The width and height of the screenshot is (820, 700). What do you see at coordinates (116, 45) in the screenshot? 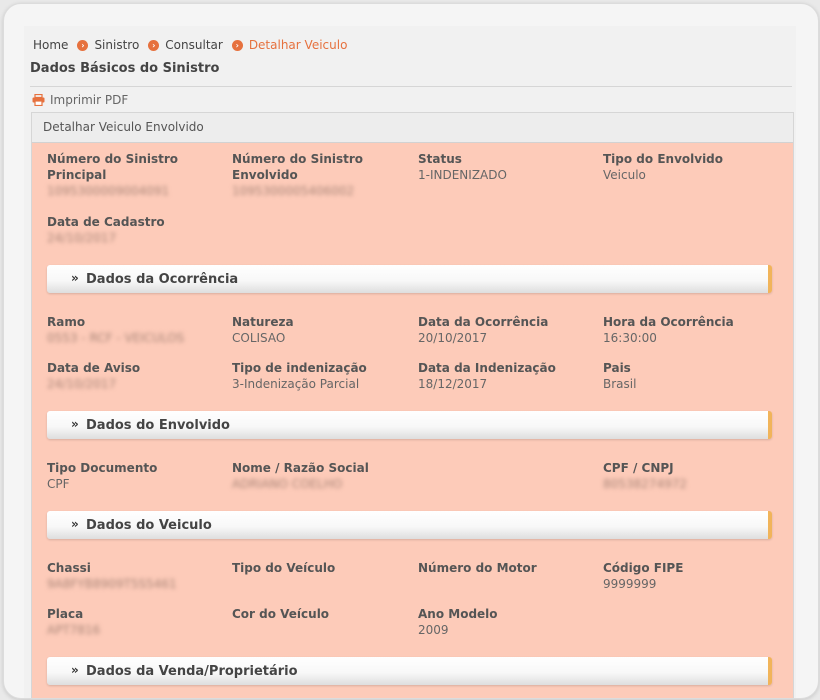
I see `breadcrumb-sinistro: Sinistro` at bounding box center [116, 45].